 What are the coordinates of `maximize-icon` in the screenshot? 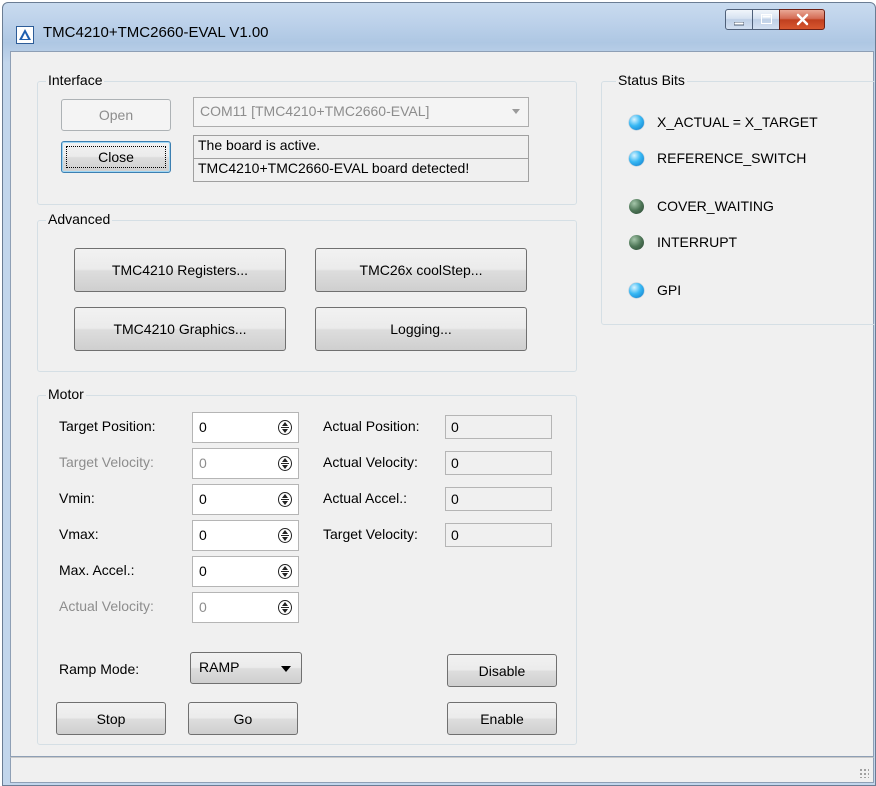 It's located at (766, 19).